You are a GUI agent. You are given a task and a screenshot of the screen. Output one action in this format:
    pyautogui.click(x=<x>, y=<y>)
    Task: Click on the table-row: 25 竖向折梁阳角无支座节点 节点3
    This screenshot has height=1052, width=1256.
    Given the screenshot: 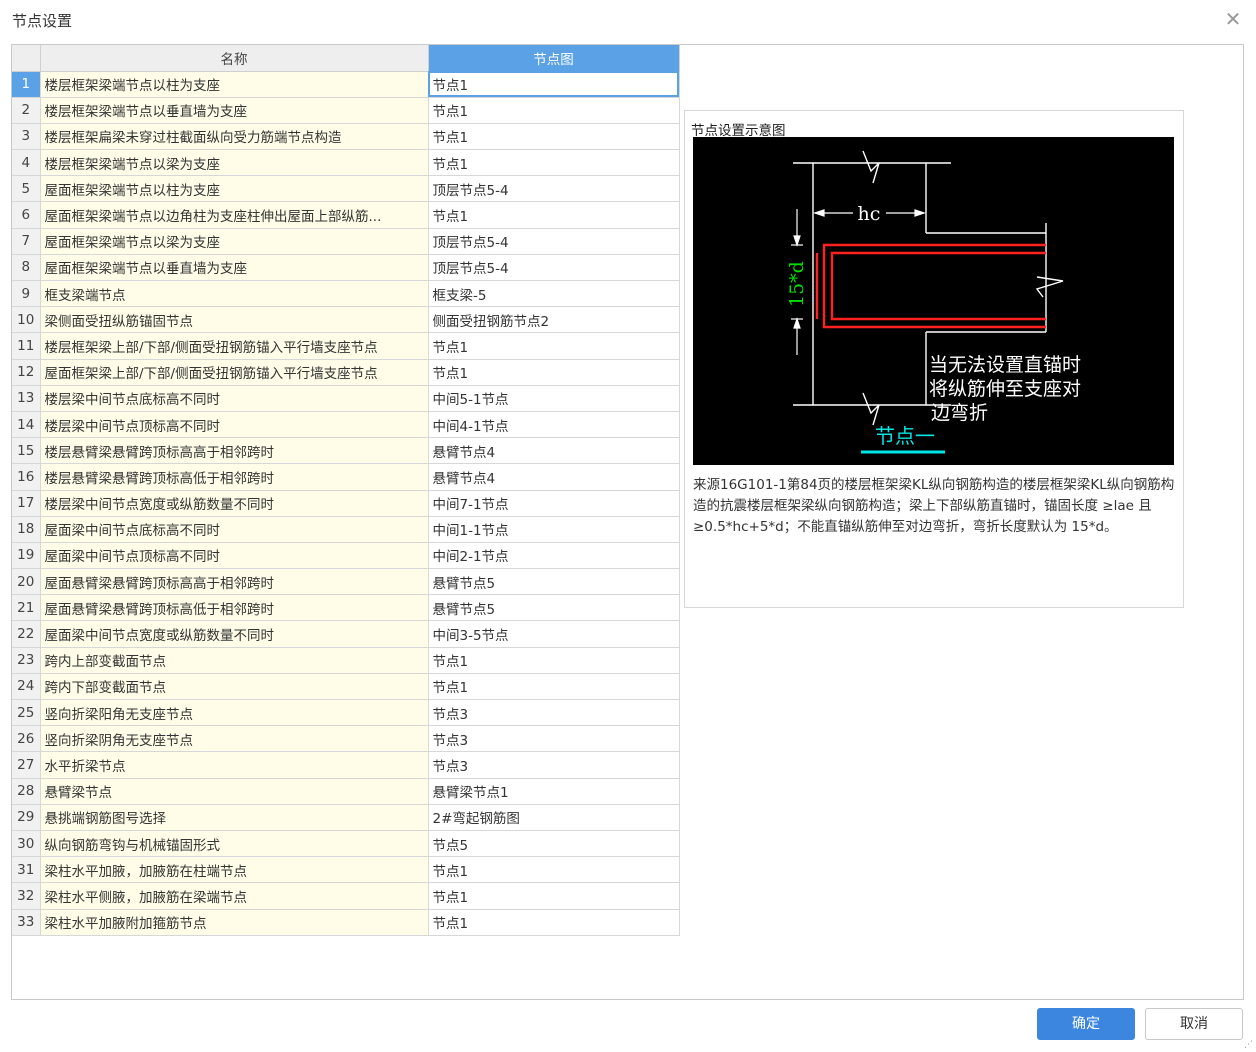 What is the action you would take?
    pyautogui.click(x=346, y=713)
    